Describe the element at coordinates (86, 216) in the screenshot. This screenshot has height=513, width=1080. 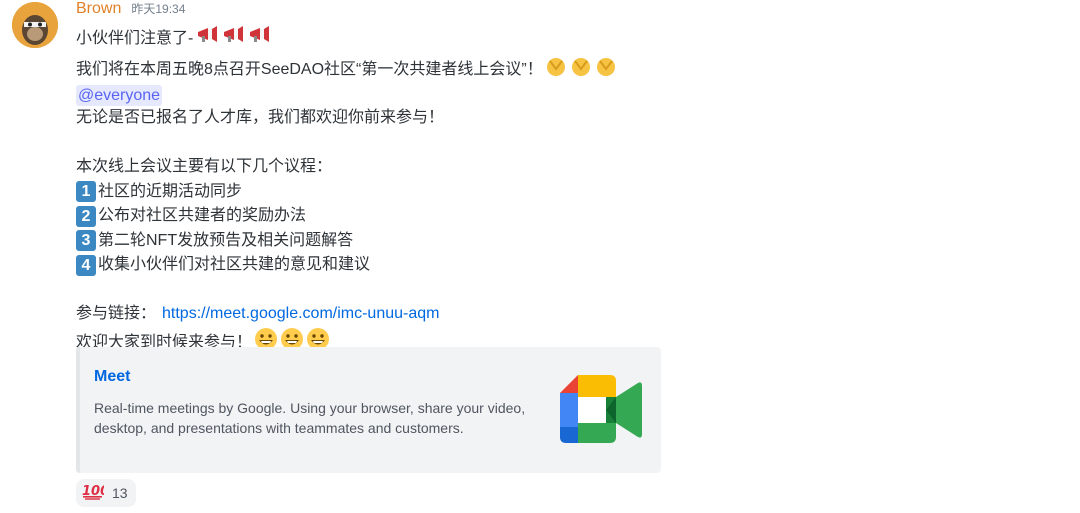
I see `keycap-two-icon: 2` at that location.